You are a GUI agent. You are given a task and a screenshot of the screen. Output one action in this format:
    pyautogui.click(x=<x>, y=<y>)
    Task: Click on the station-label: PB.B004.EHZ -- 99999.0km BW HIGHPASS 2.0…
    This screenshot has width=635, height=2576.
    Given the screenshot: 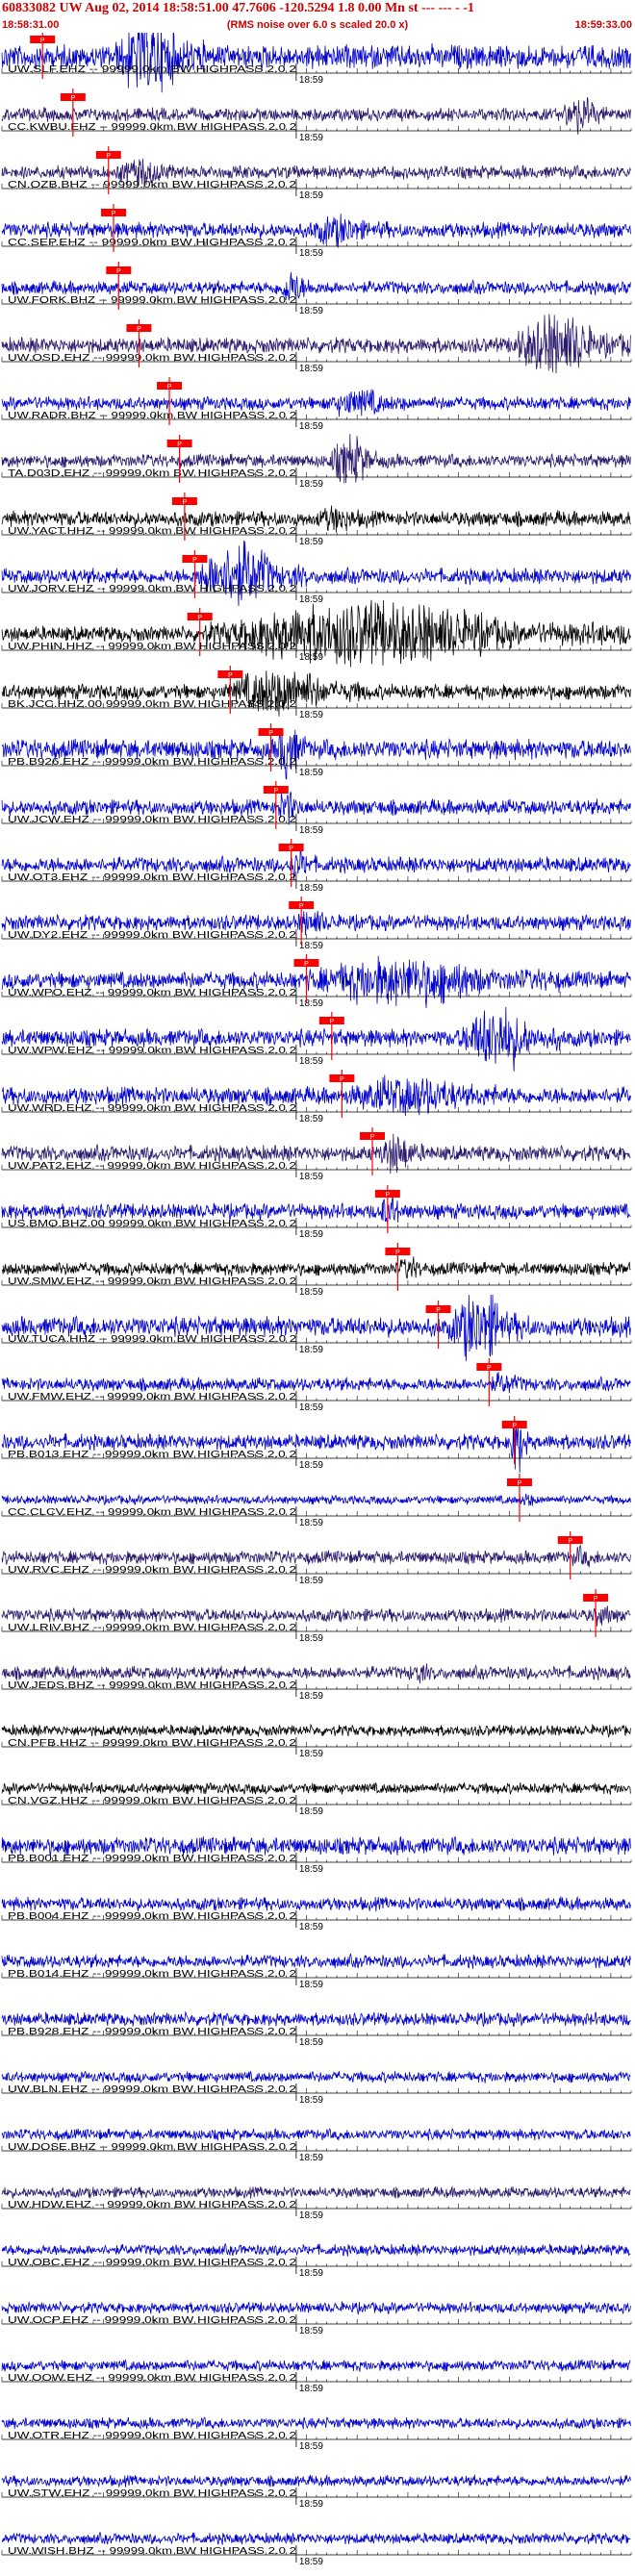 What is the action you would take?
    pyautogui.click(x=152, y=1917)
    